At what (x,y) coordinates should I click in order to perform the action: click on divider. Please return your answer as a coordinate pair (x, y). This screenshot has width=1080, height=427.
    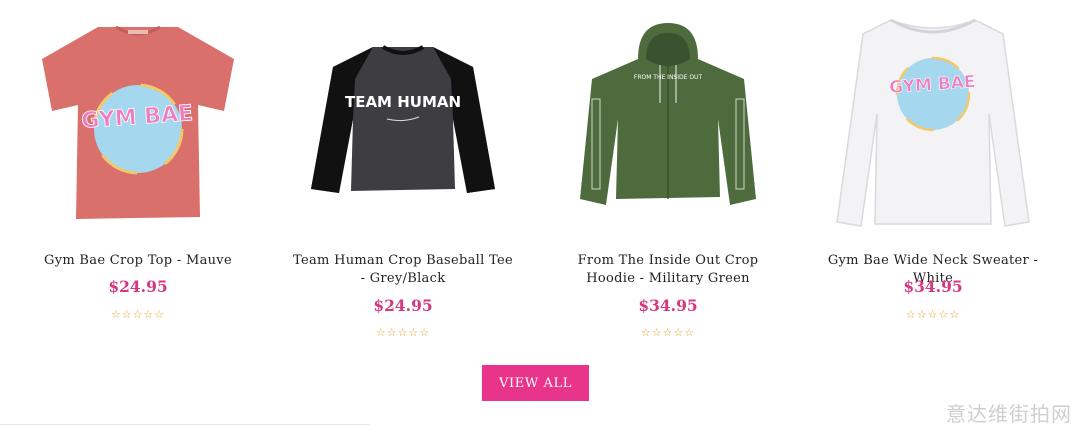
    Looking at the image, I should click on (185, 424).